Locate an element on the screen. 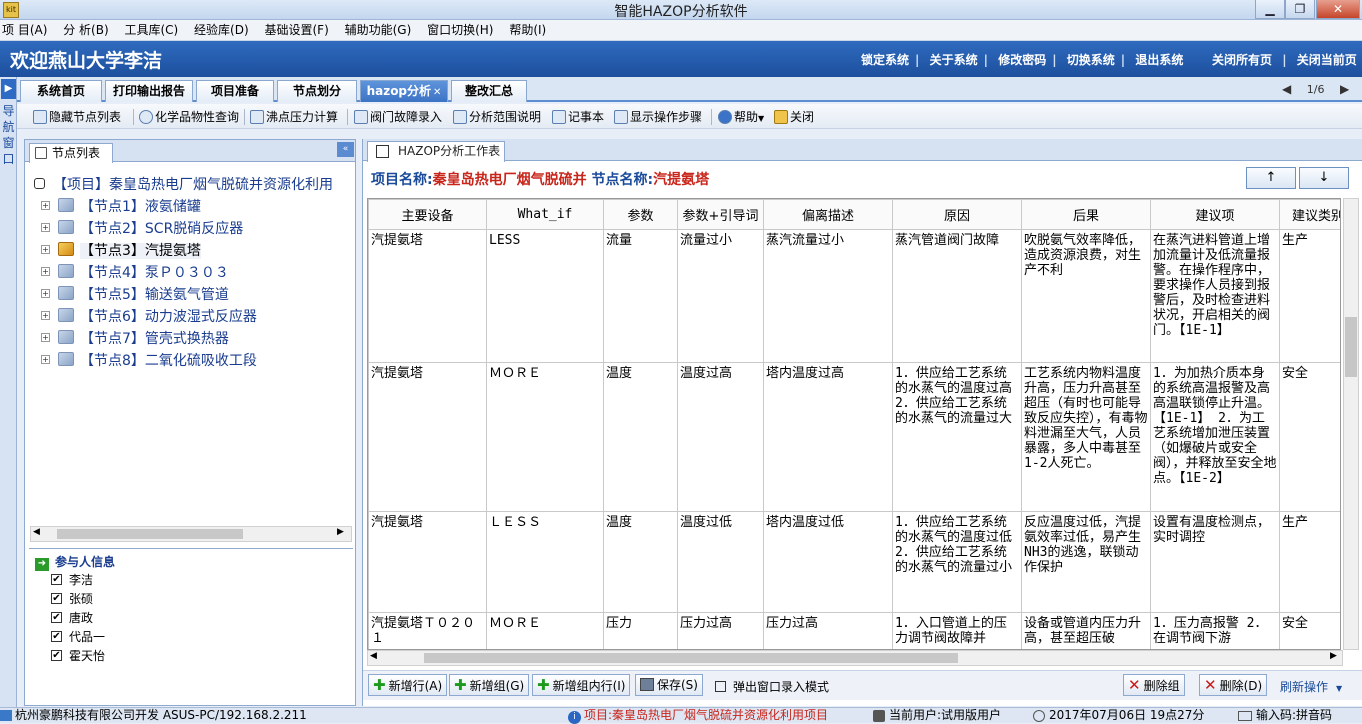 Image resolution: width=1362 pixels, height=724 pixels. table-cell: 设置有温度检测点，实时调控 is located at coordinates (1215, 562).